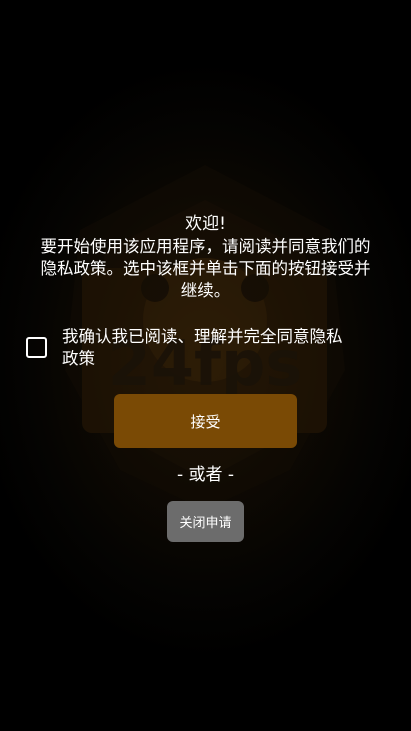  What do you see at coordinates (205, 421) in the screenshot?
I see `accept-button: 接受` at bounding box center [205, 421].